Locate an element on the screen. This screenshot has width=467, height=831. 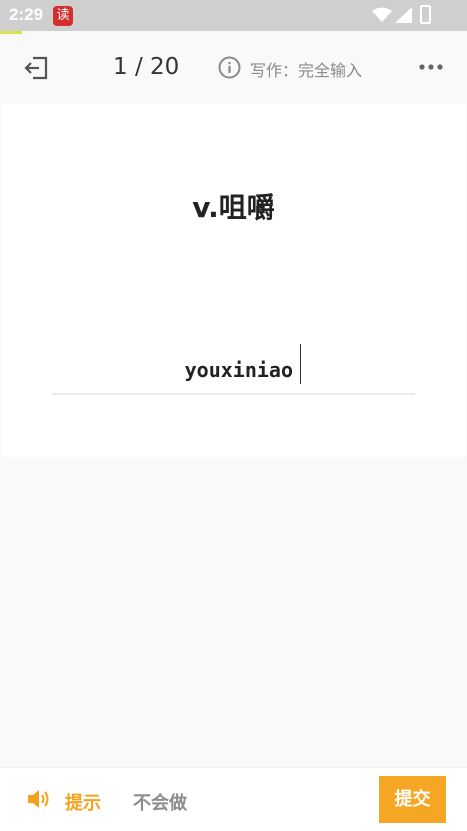
word-prompt: v.咀嚼 is located at coordinates (233, 207).